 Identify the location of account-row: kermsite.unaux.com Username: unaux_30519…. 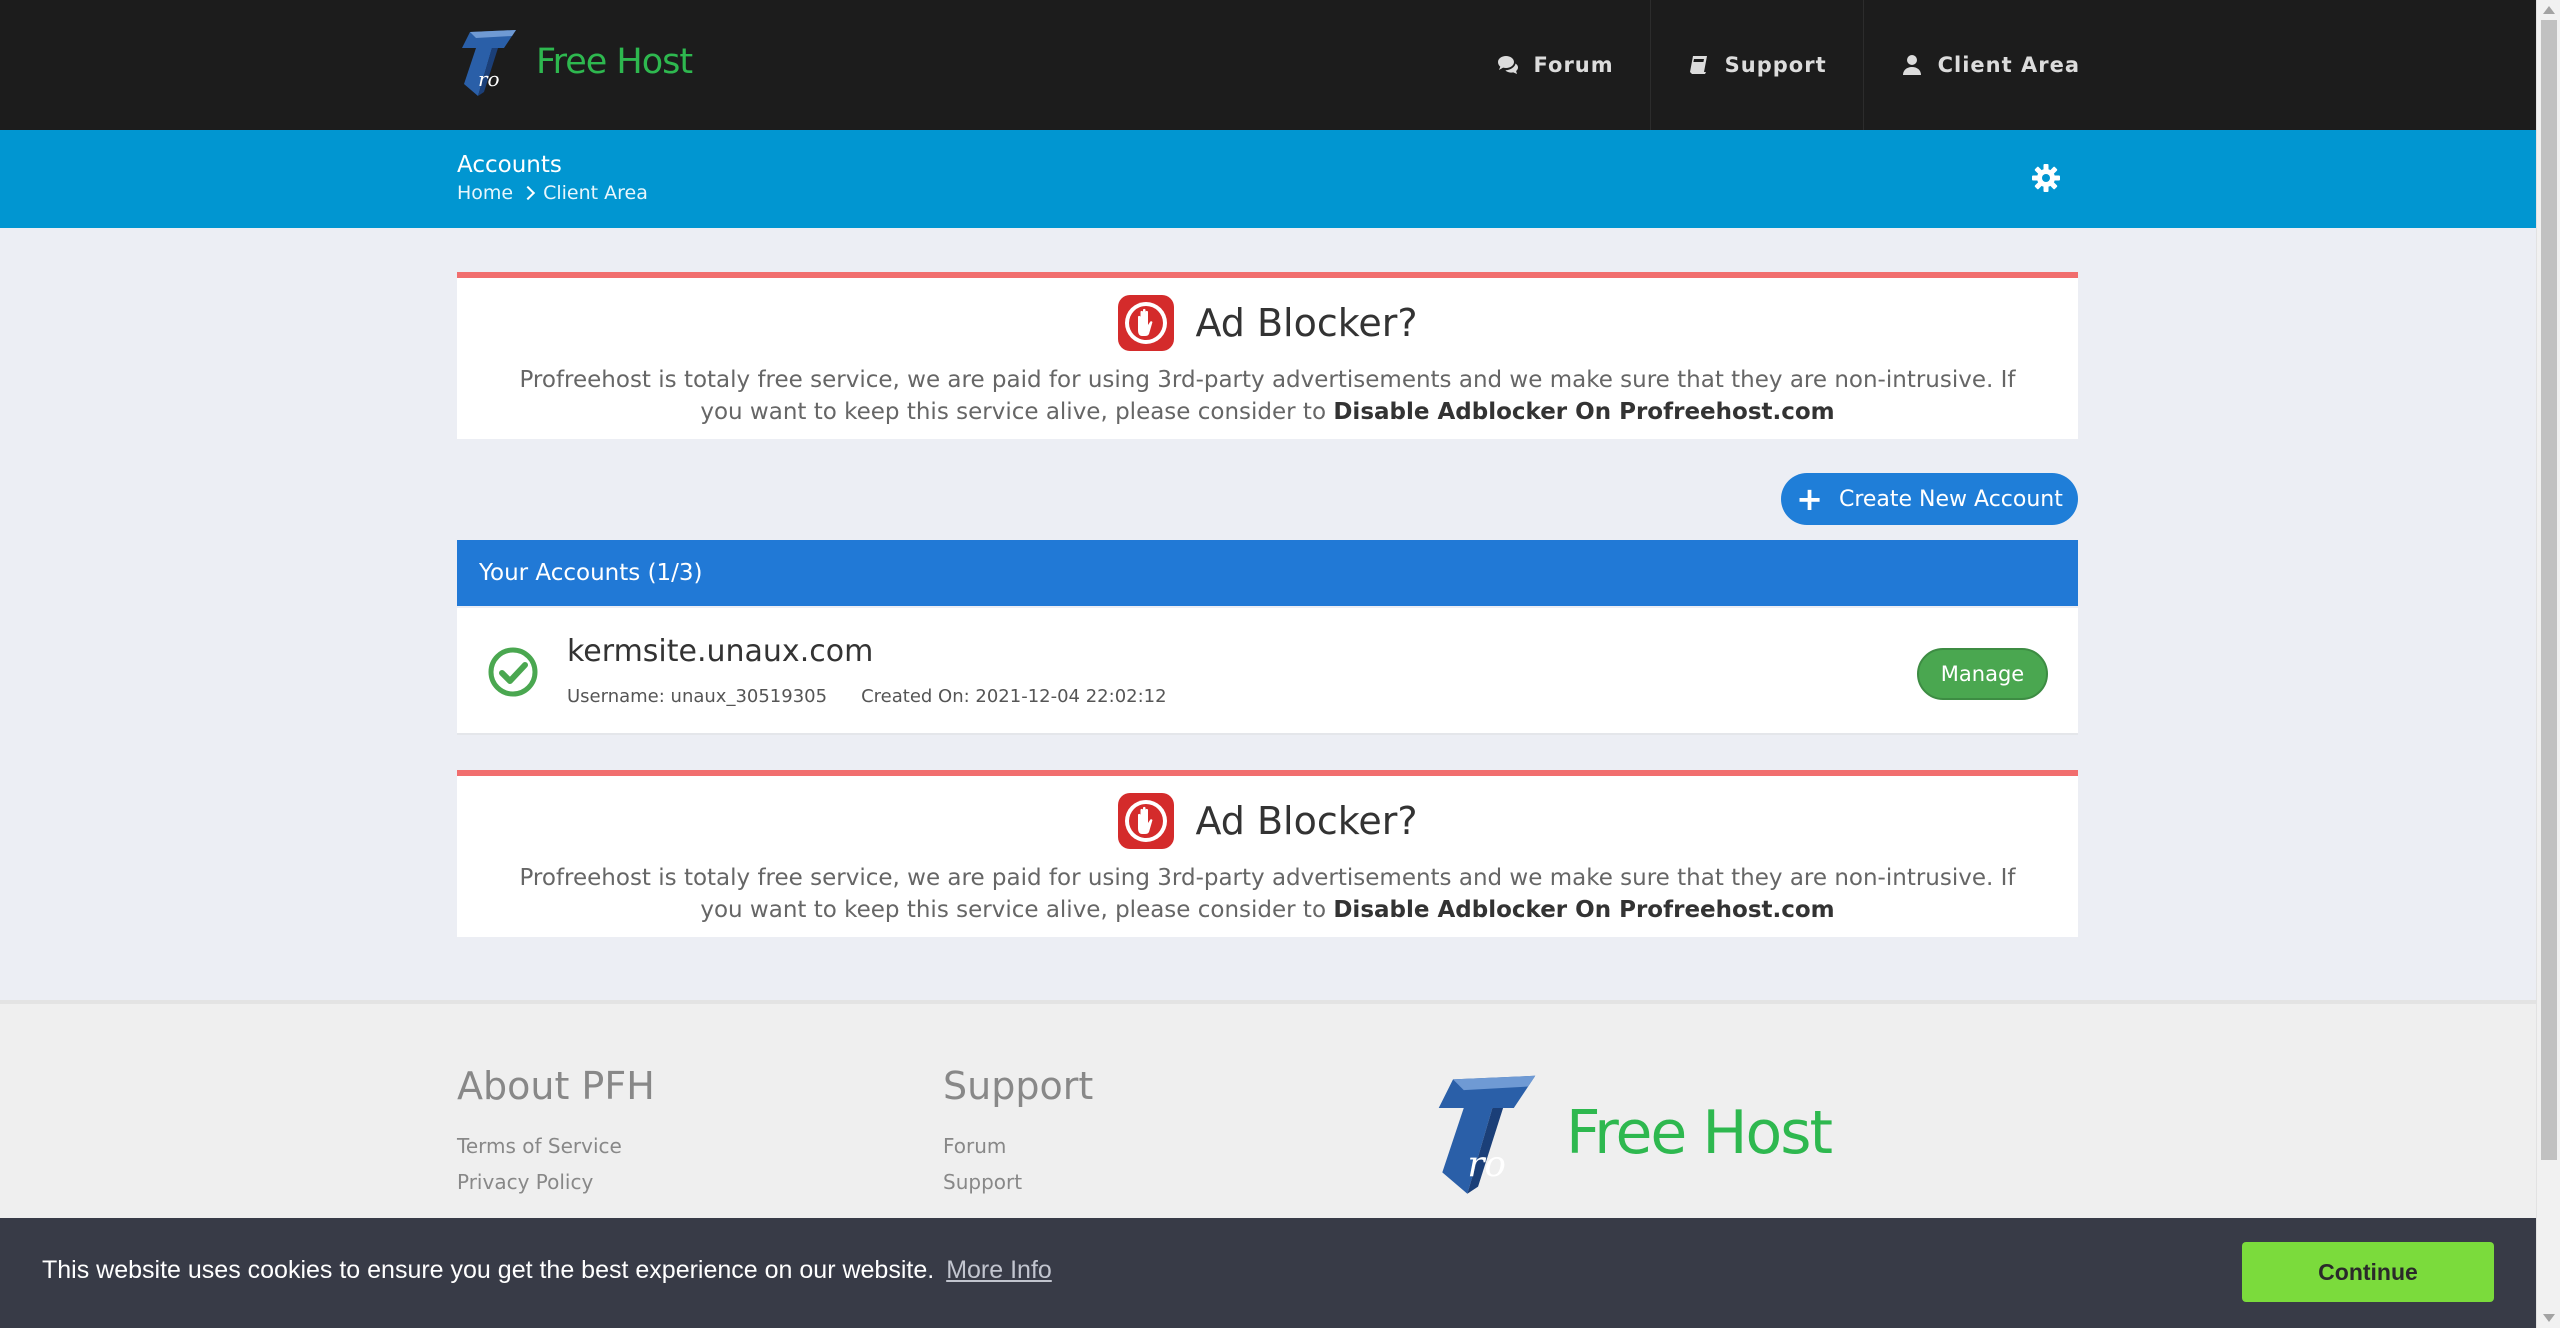
(1267, 671).